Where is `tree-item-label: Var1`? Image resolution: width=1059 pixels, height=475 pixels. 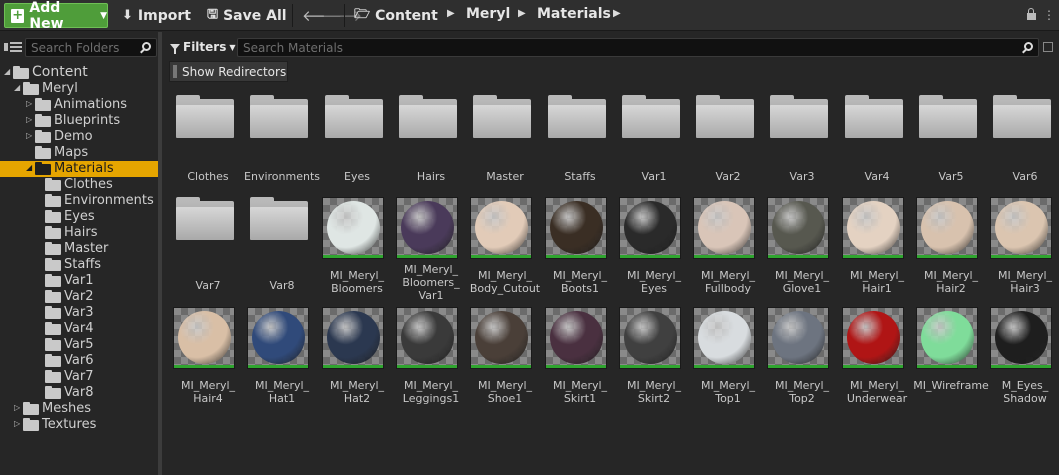
tree-item-label: Var1 is located at coordinates (79, 280).